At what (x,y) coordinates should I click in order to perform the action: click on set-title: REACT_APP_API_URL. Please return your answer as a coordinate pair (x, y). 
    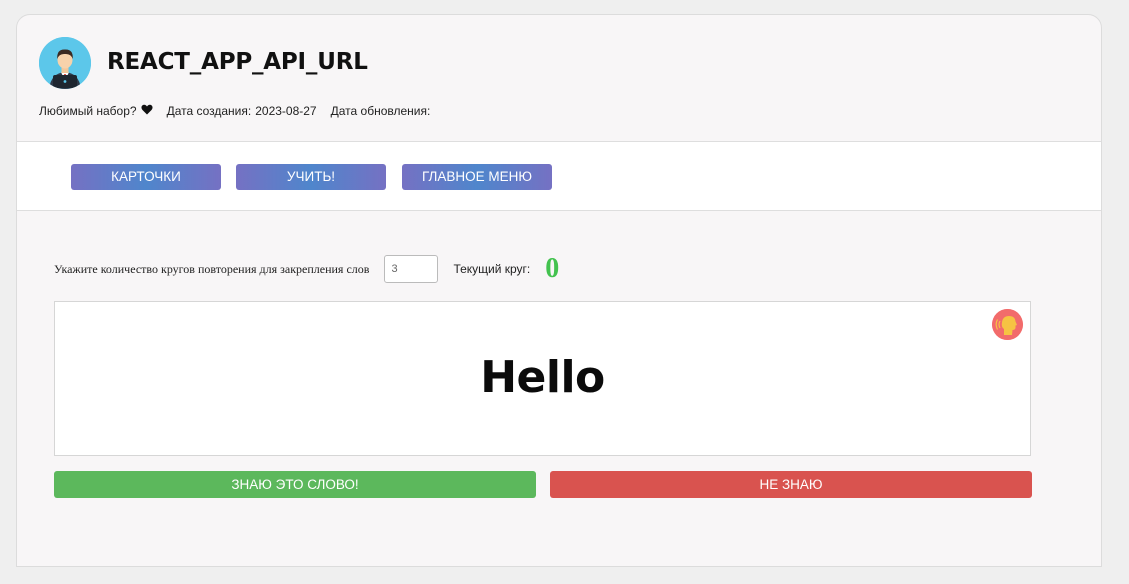
    Looking at the image, I should click on (237, 62).